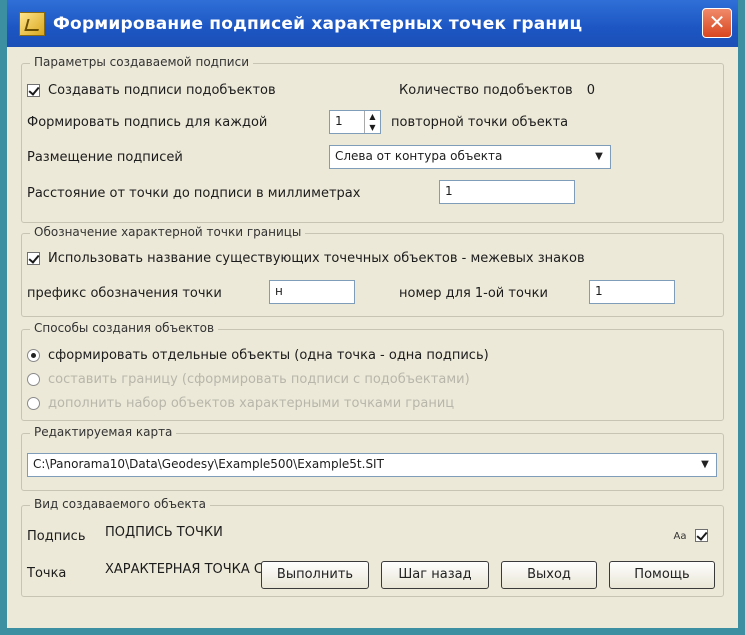 The height and width of the screenshot is (635, 745). I want to click on first-number-label: номер для 1-ой точки, so click(473, 293).